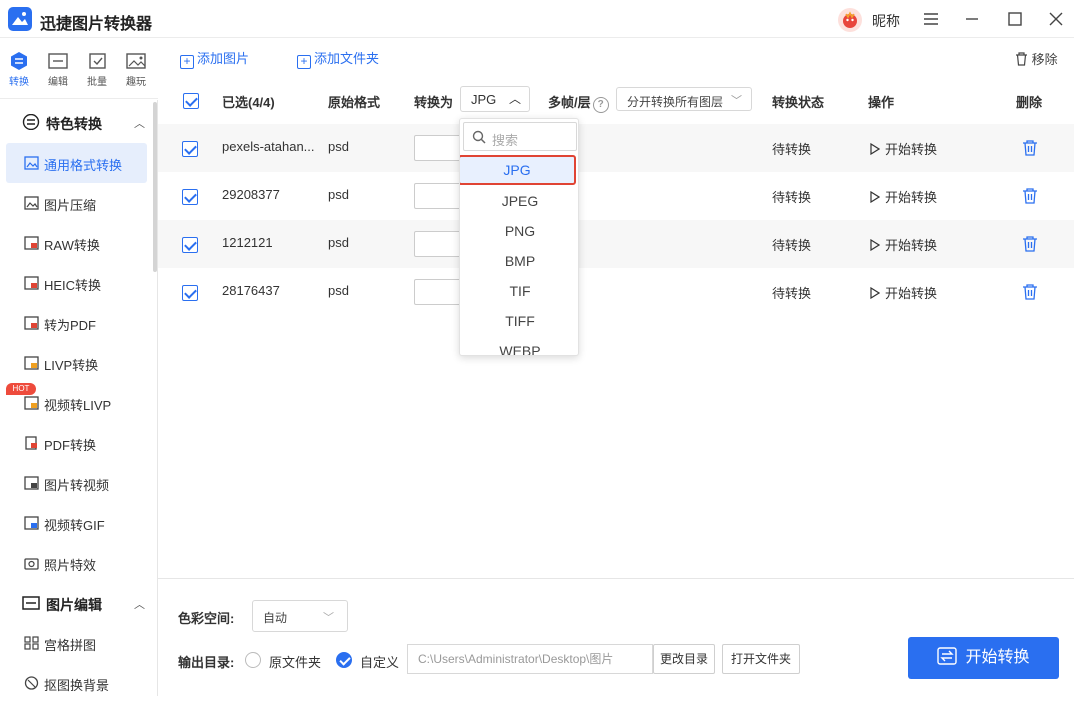 Image resolution: width=1074 pixels, height=703 pixels. I want to click on layer-option-select: 分开转换所有图层 ﹀, so click(684, 99).